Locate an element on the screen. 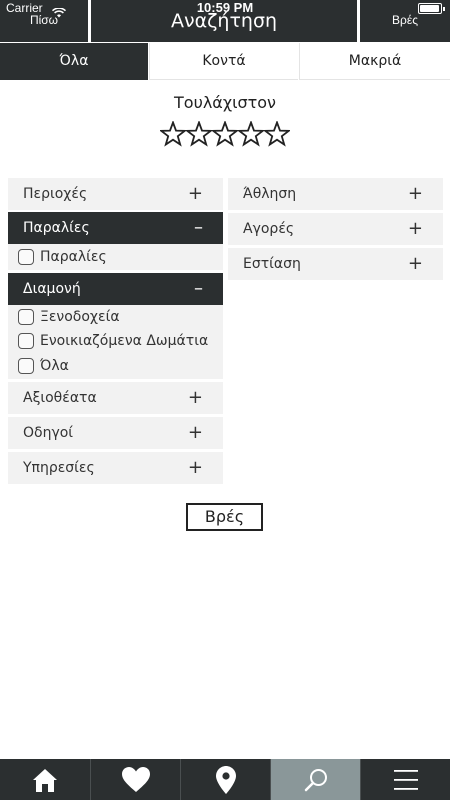 This screenshot has height=800, width=450. option-label: Όλα is located at coordinates (54, 366).